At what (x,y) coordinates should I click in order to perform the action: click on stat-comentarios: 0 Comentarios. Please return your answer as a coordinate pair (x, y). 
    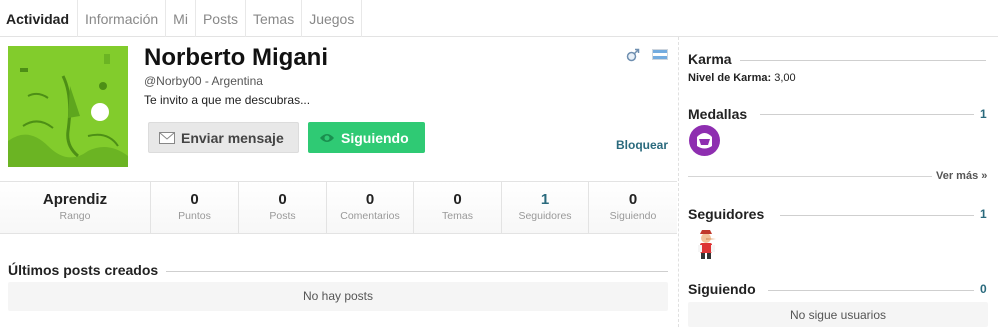
    Looking at the image, I should click on (370, 207).